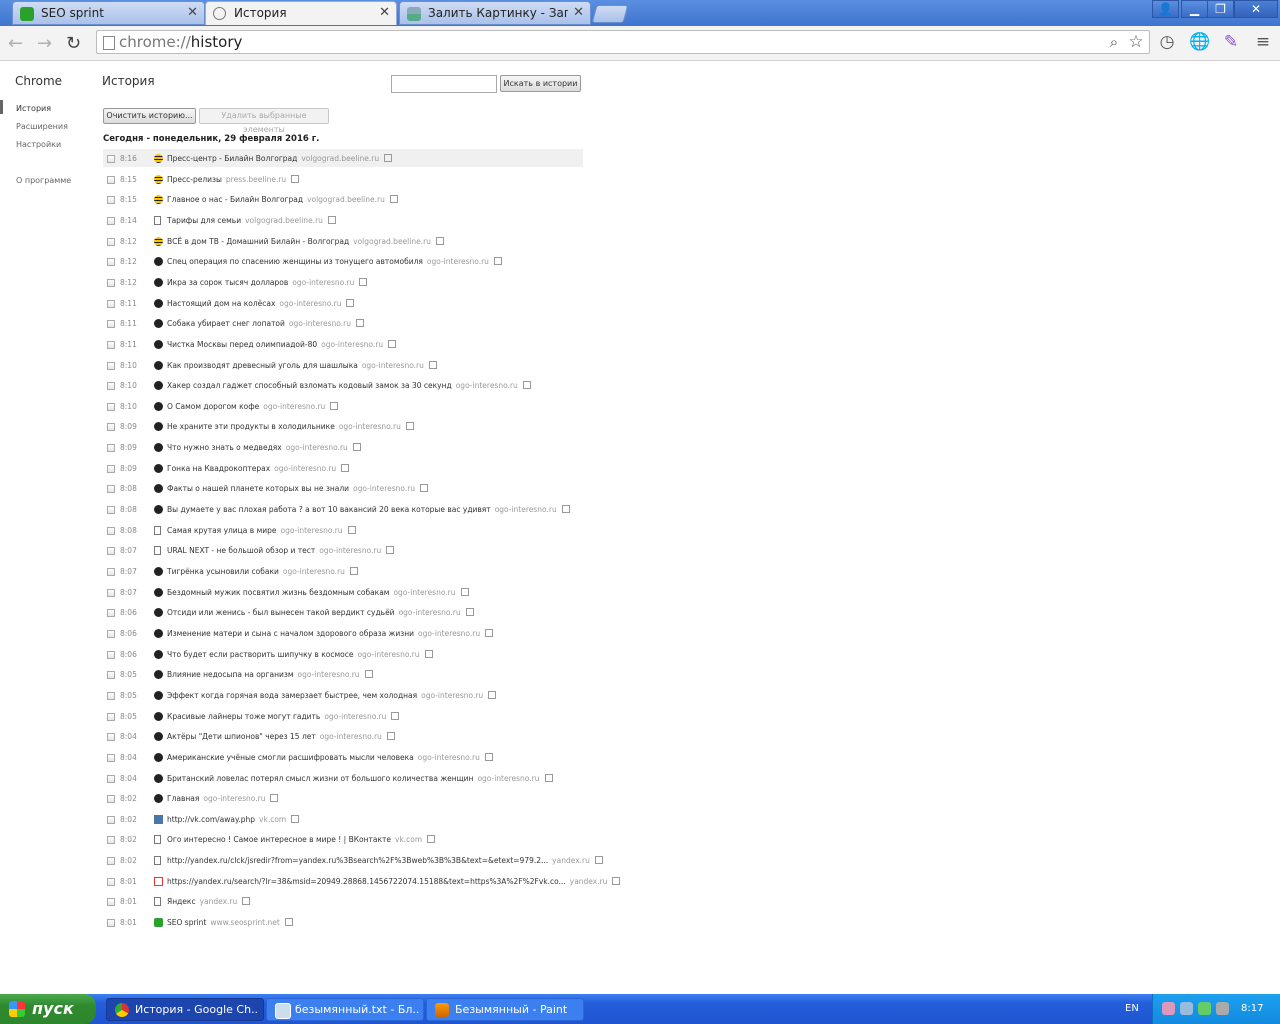 The image size is (1280, 1024). I want to click on start-button: пуск, so click(48, 1009).